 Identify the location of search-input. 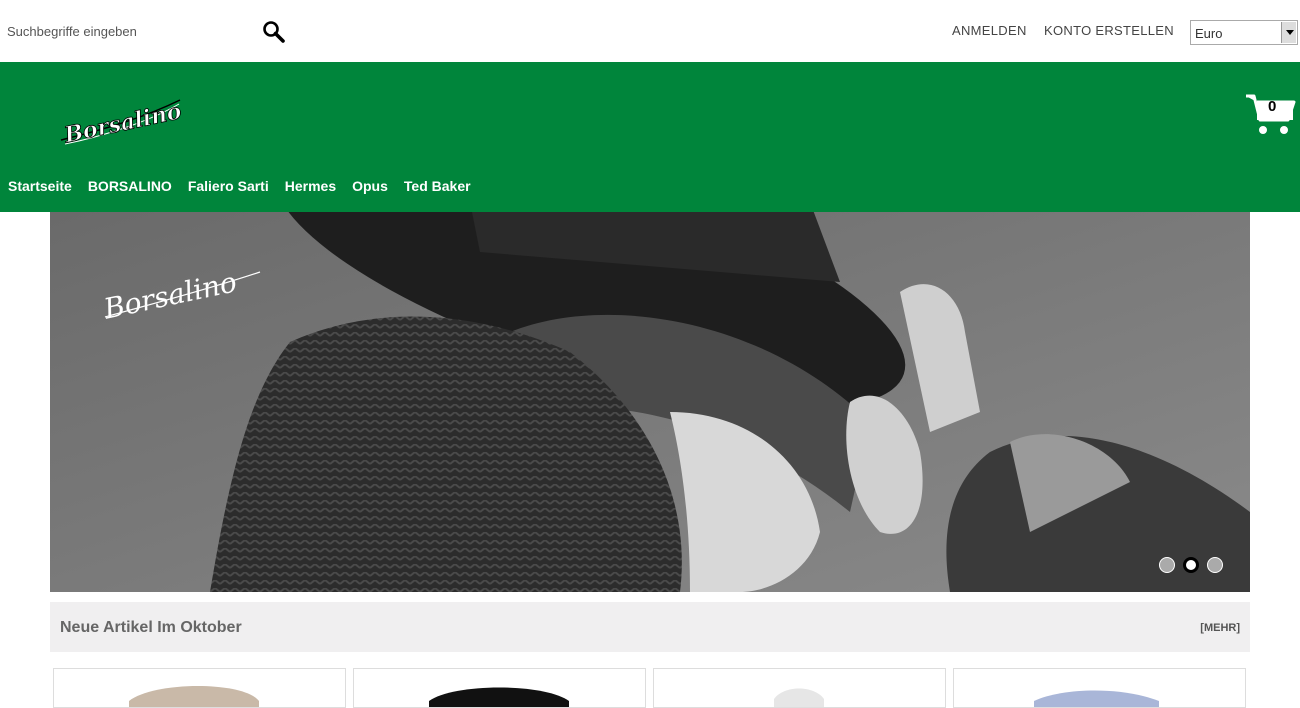
(127, 31).